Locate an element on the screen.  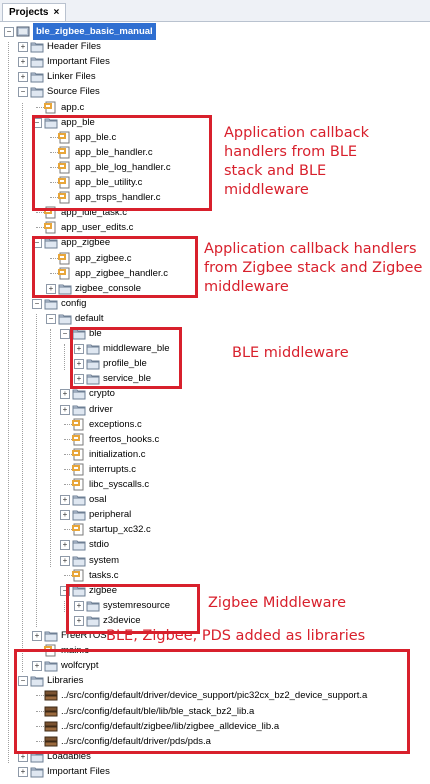
tab-projects-label: Projects is located at coordinates (29, 12).